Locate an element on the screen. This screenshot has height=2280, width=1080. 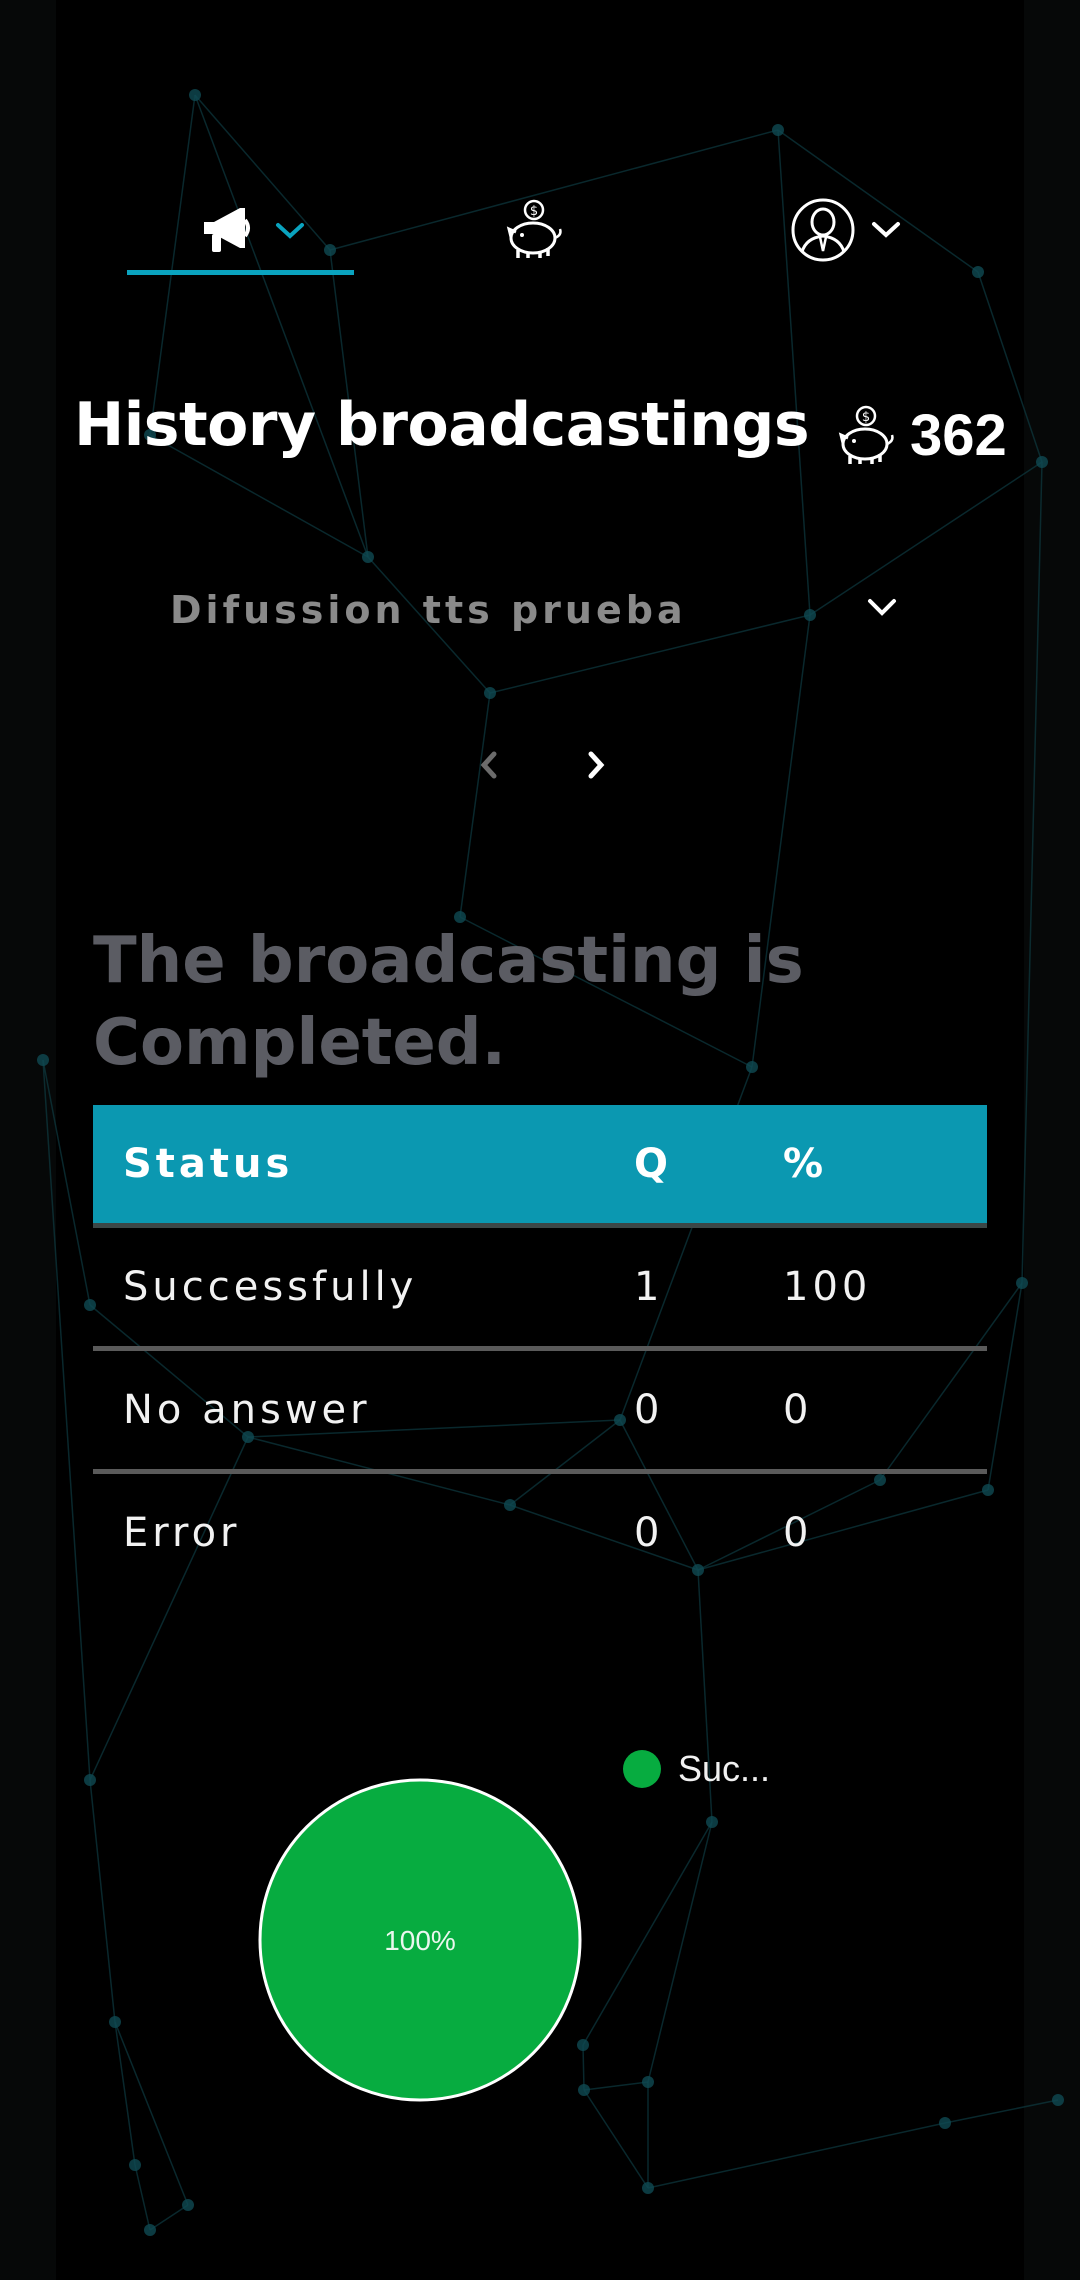
next-button is located at coordinates (596, 765).